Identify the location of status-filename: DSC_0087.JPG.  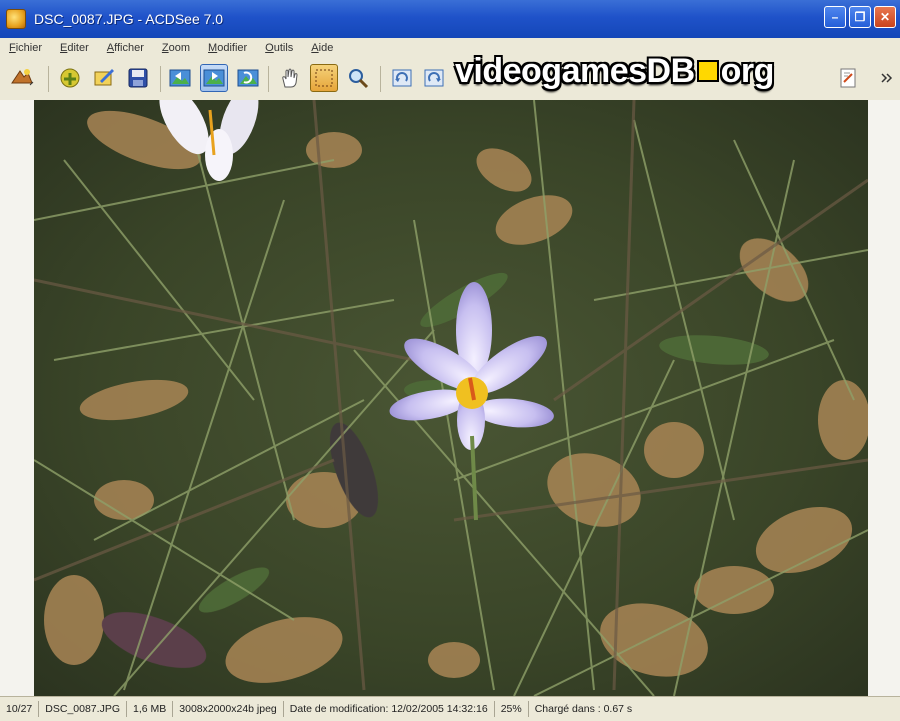
(83, 709).